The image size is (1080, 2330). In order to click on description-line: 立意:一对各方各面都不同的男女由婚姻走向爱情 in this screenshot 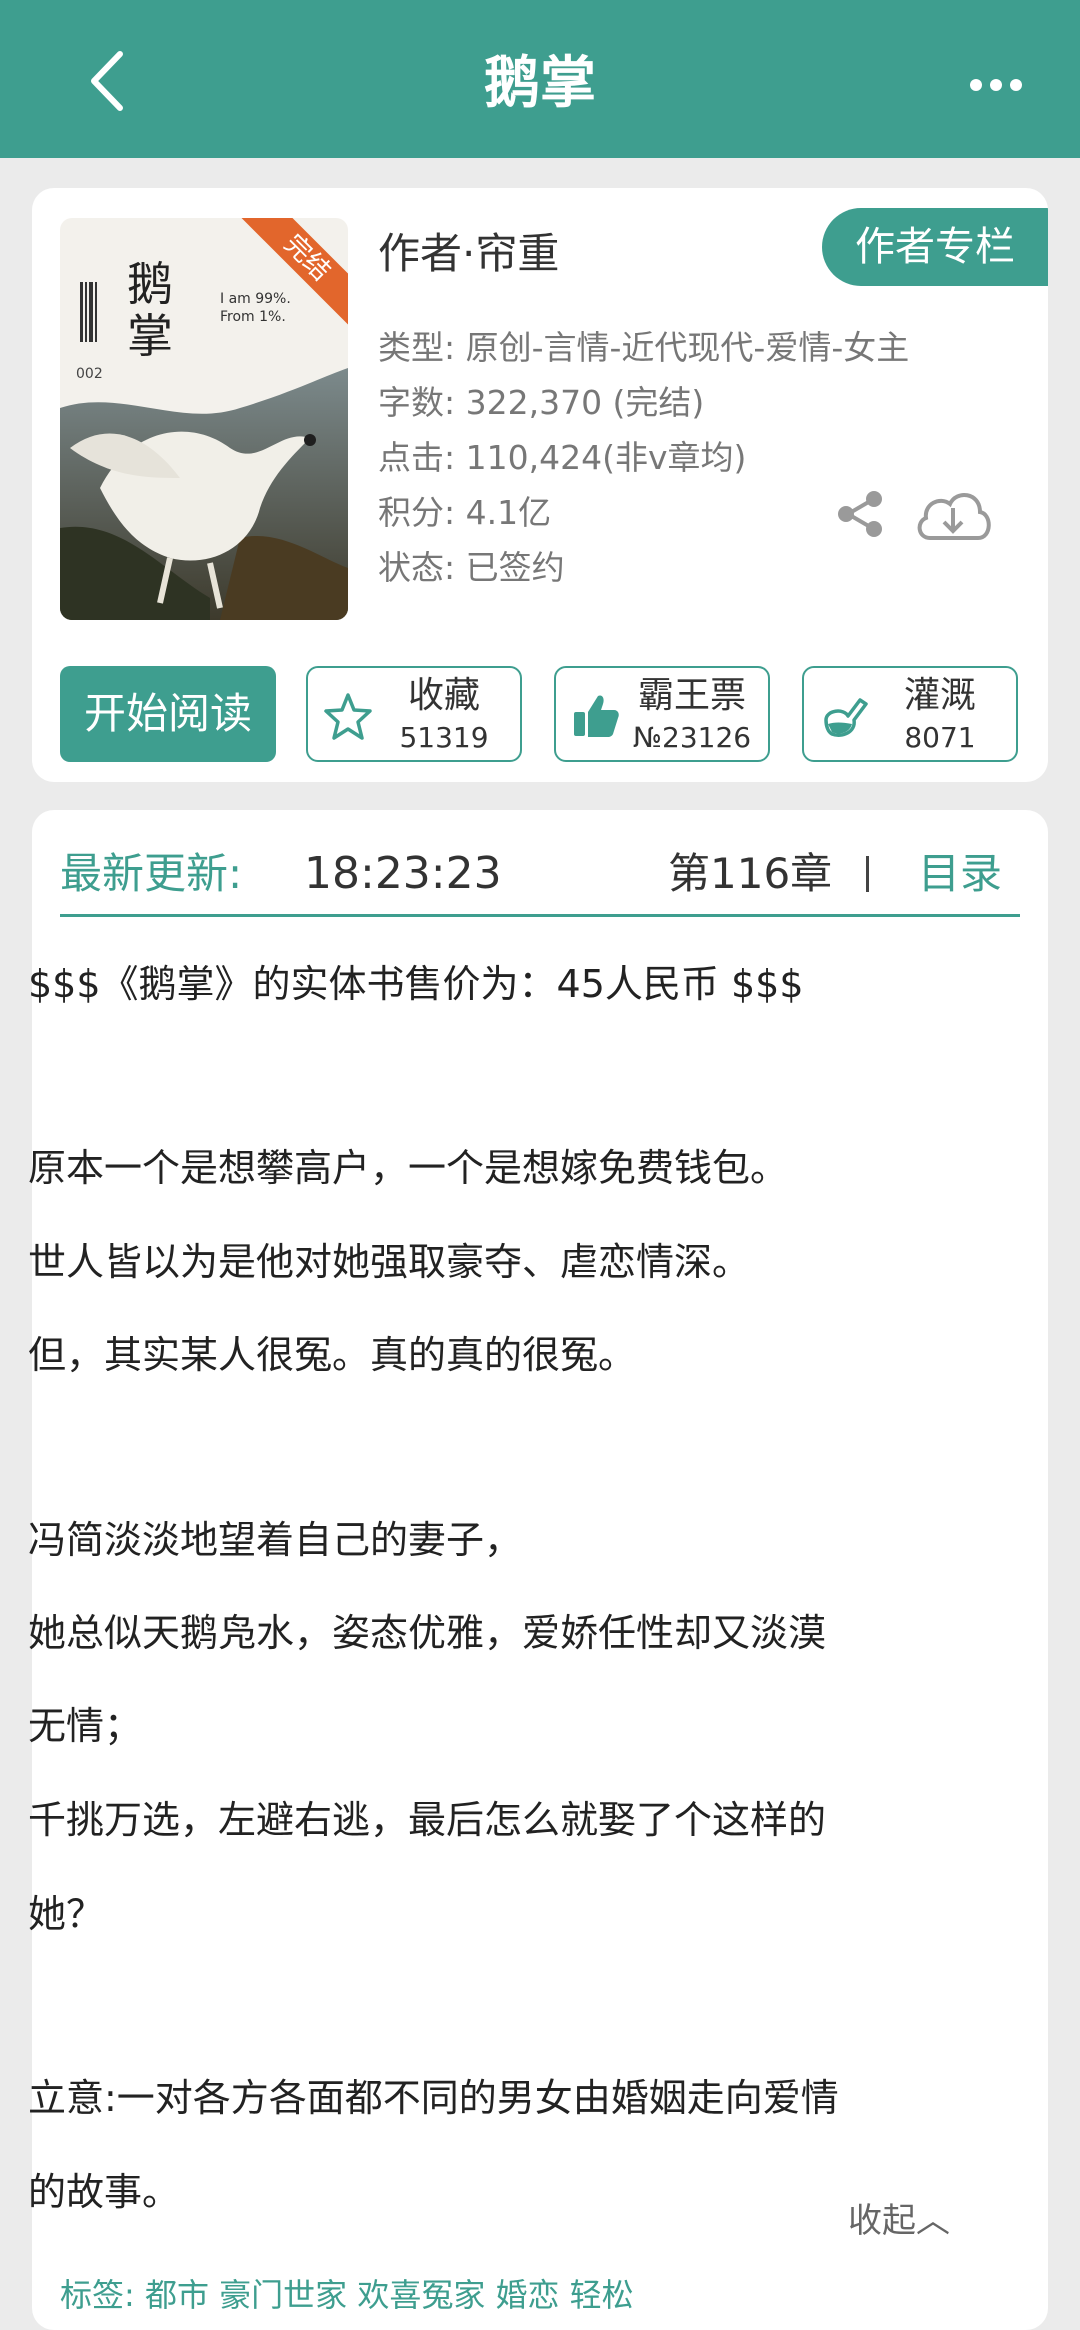, I will do `click(433, 2098)`.